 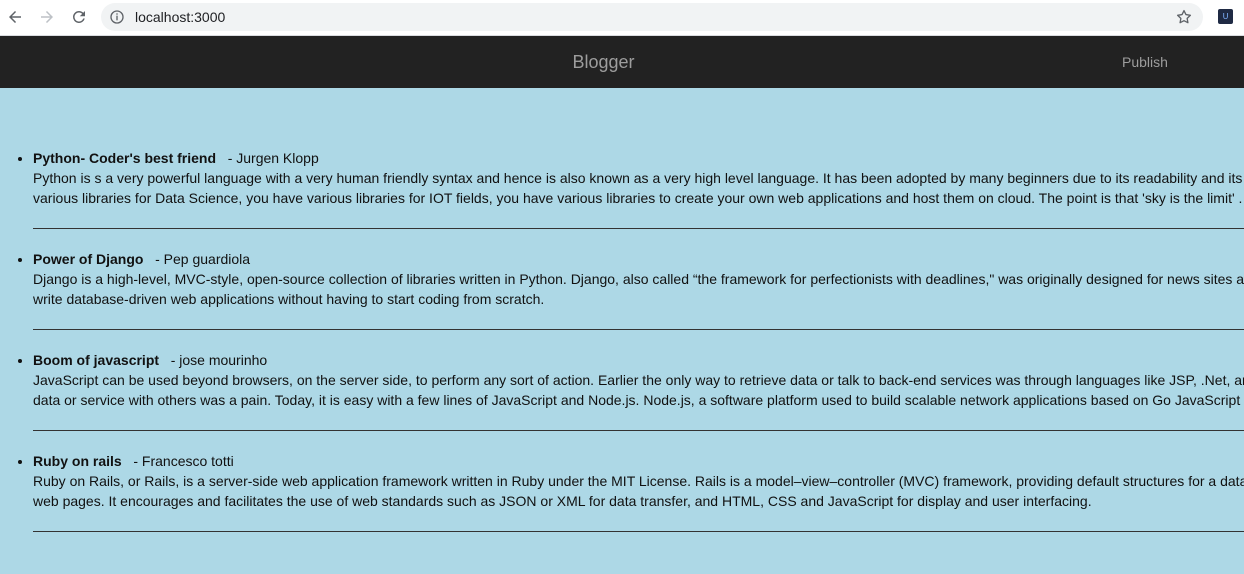 I want to click on app-navbar: Blogger Publish, so click(x=622, y=62).